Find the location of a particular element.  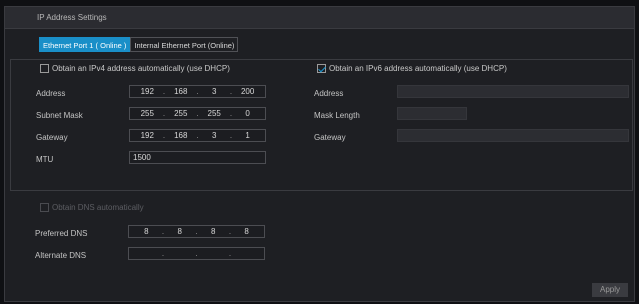

title-bar: IP Address Settings is located at coordinates (319, 18).